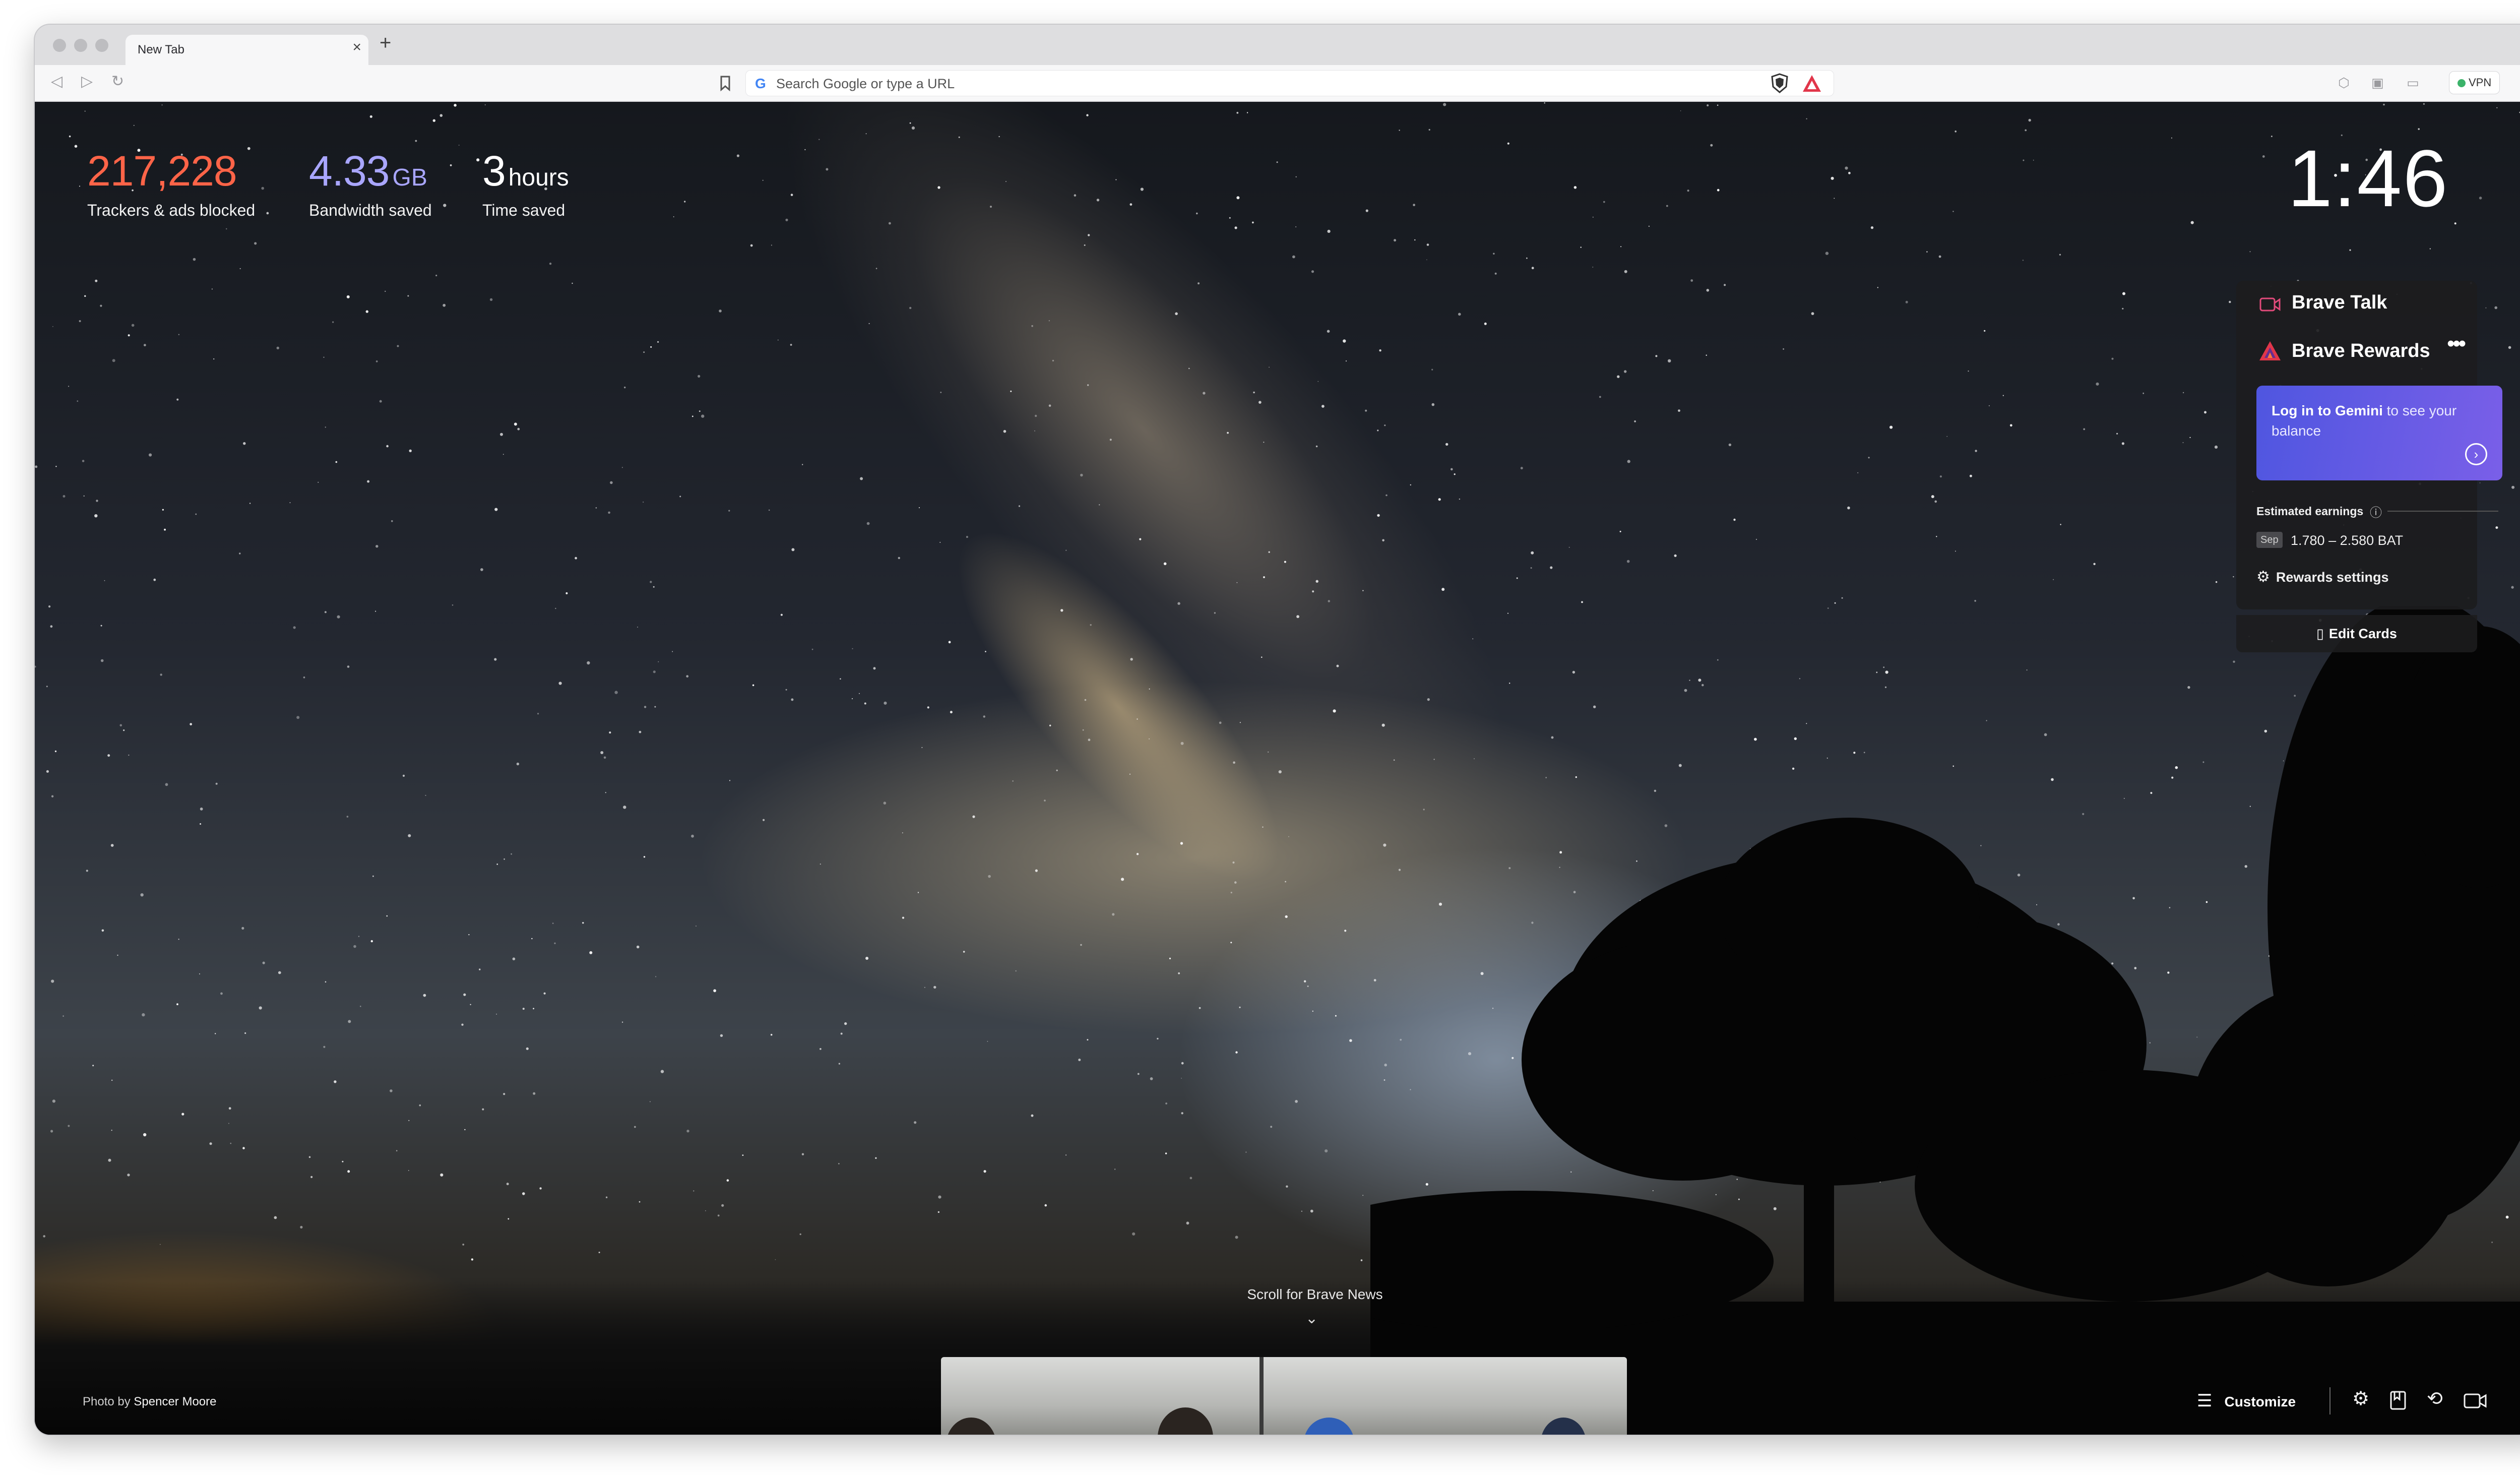 Image resolution: width=2520 pixels, height=1475 pixels. Describe the element at coordinates (2398, 1400) in the screenshot. I see `bookmarks-icon` at that location.